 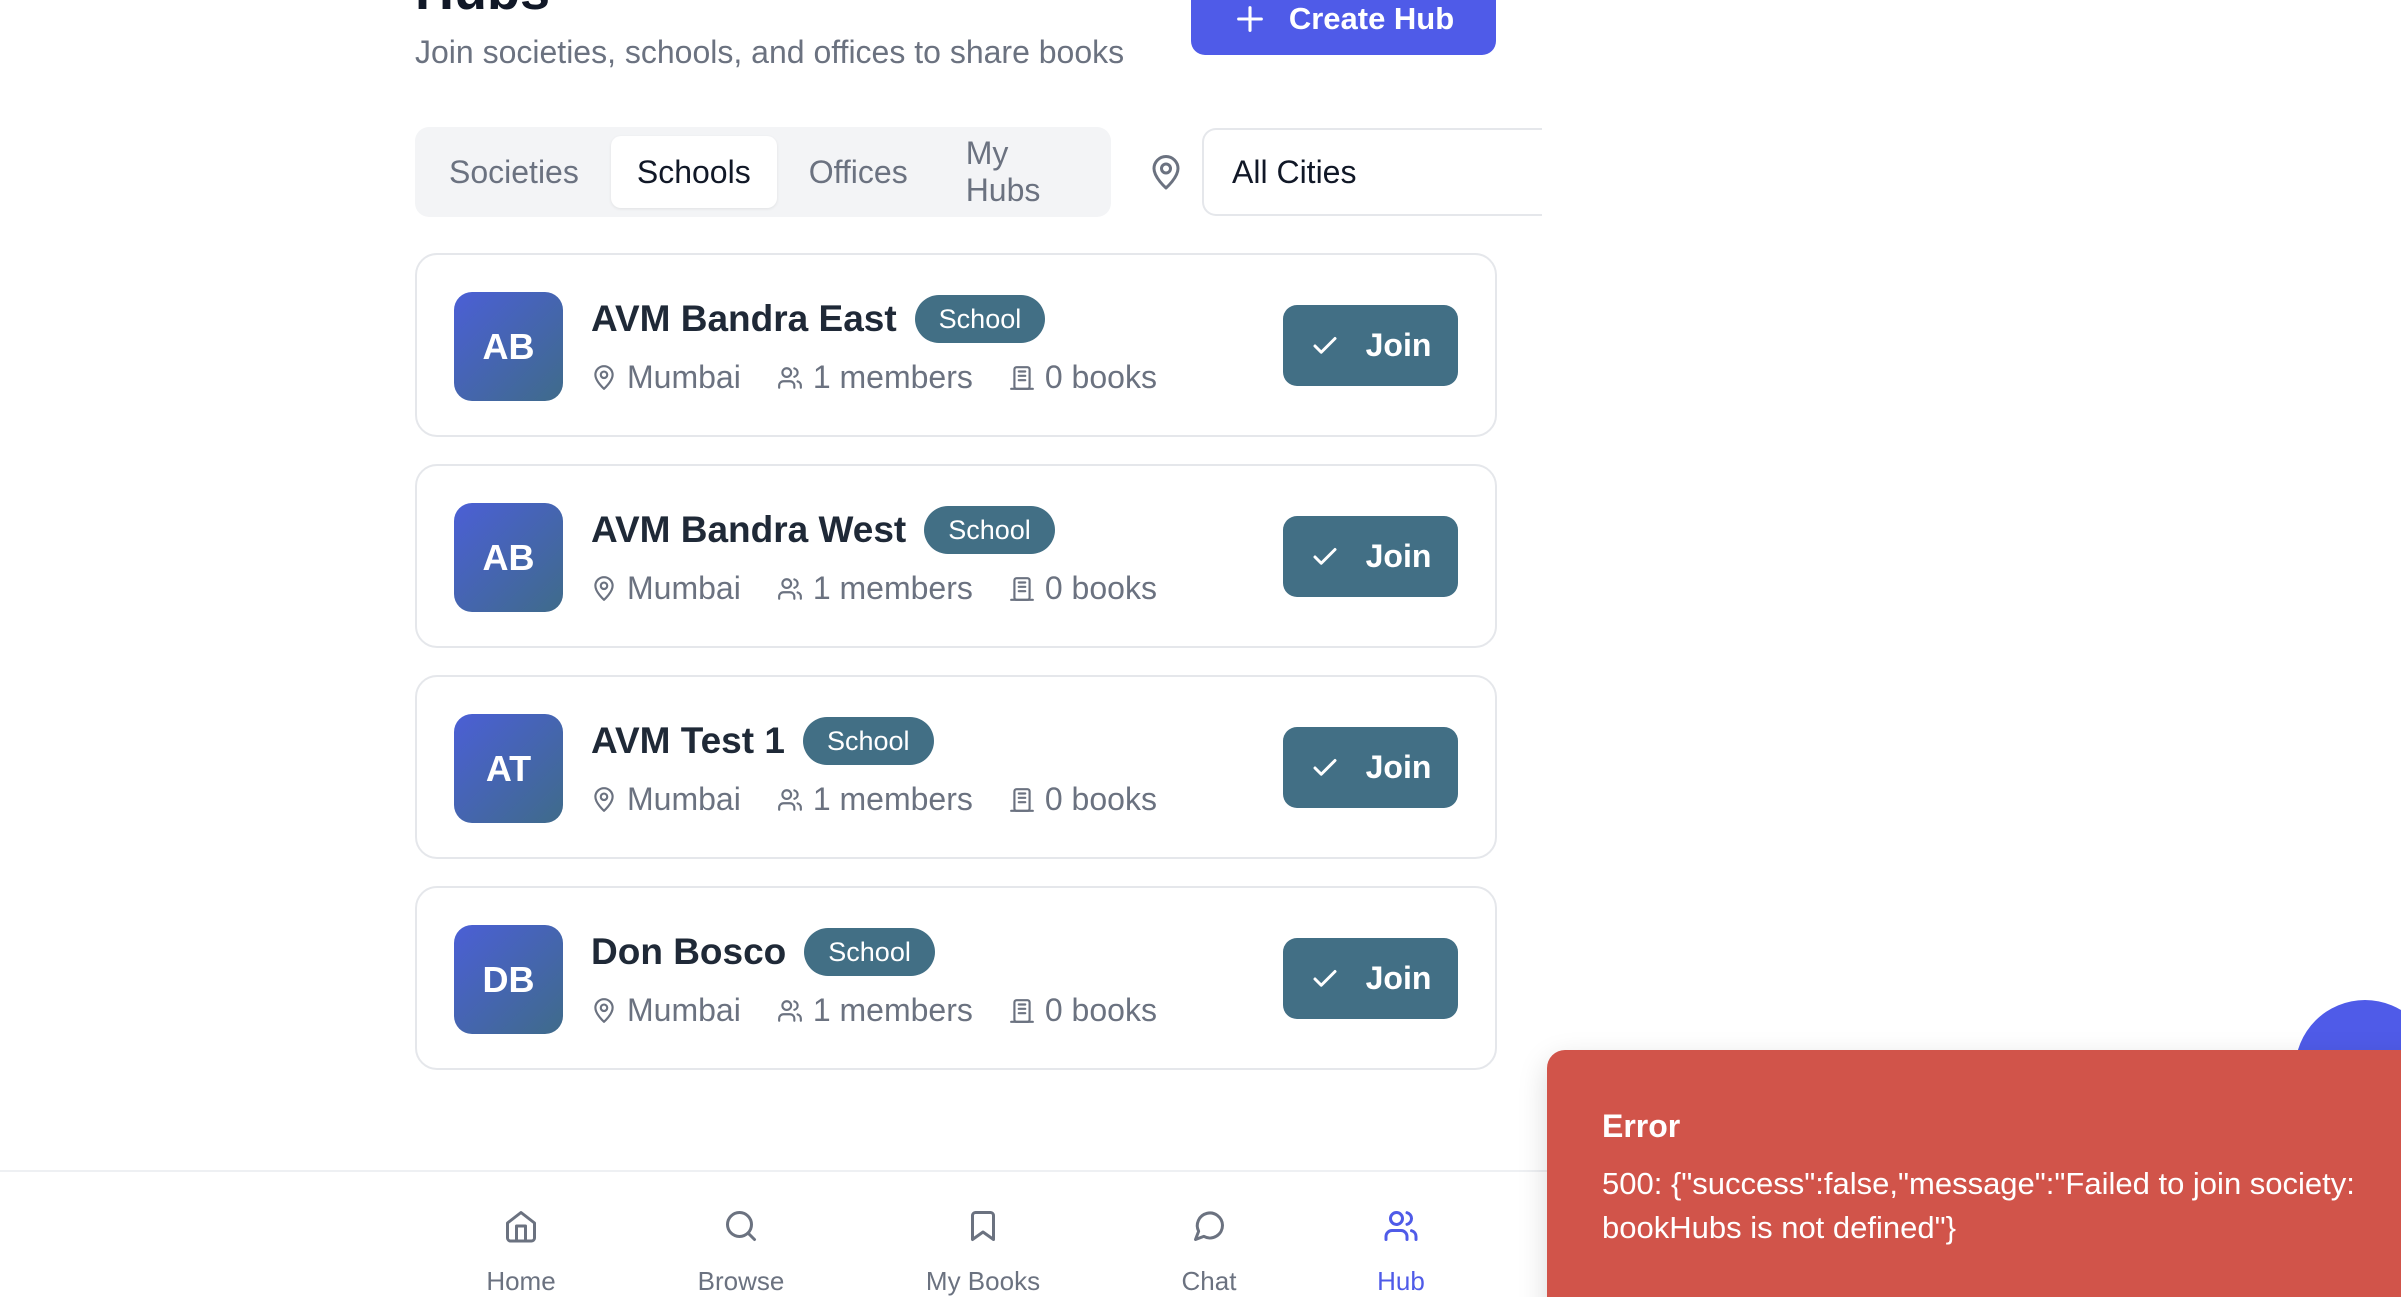 I want to click on hub-name-row: Don Bosco School, so click(x=763, y=952).